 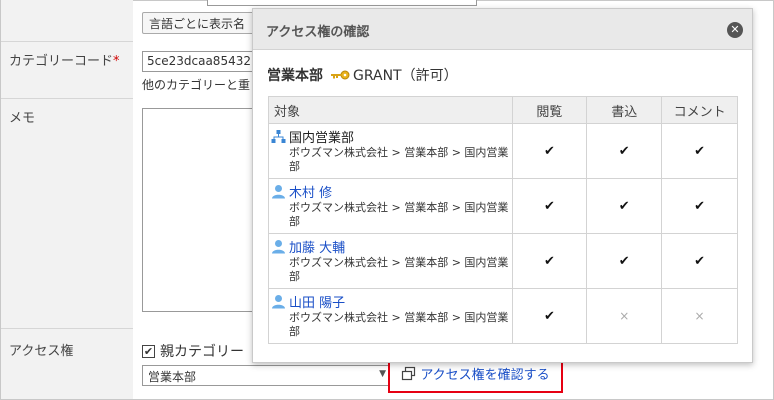 What do you see at coordinates (67, 70) in the screenshot?
I see `label-cell-category-code: カテゴリーコード*` at bounding box center [67, 70].